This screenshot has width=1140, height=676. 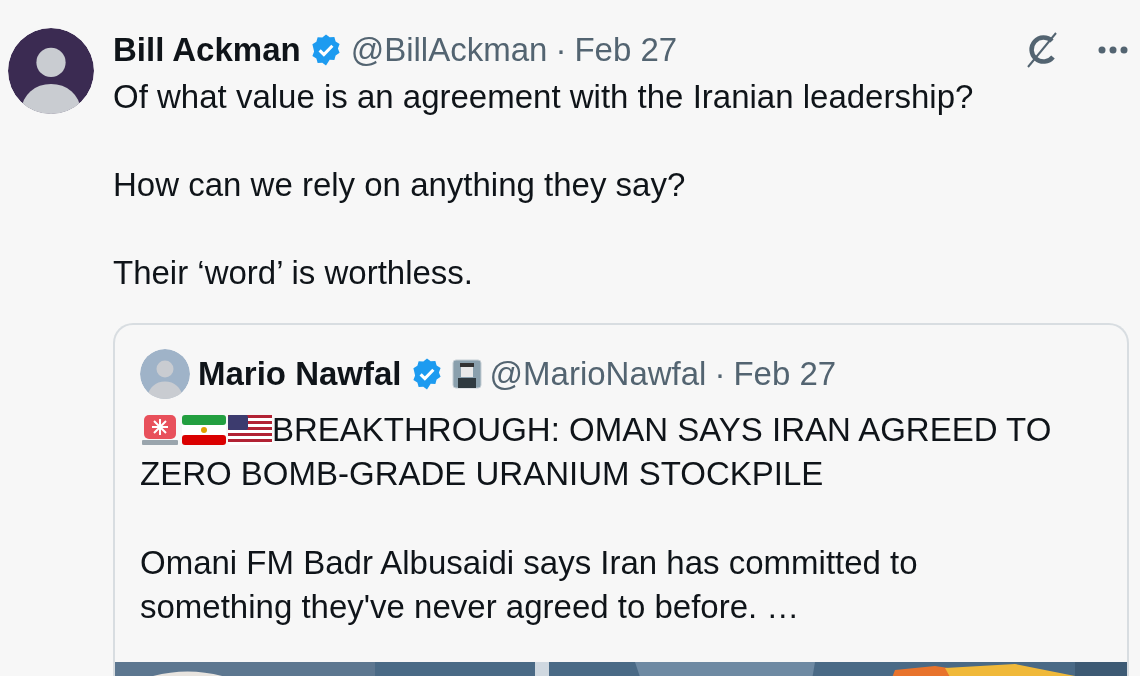 I want to click on post-text: Of what value is an agreement with the Iranian leadership?, so click(x=544, y=97).